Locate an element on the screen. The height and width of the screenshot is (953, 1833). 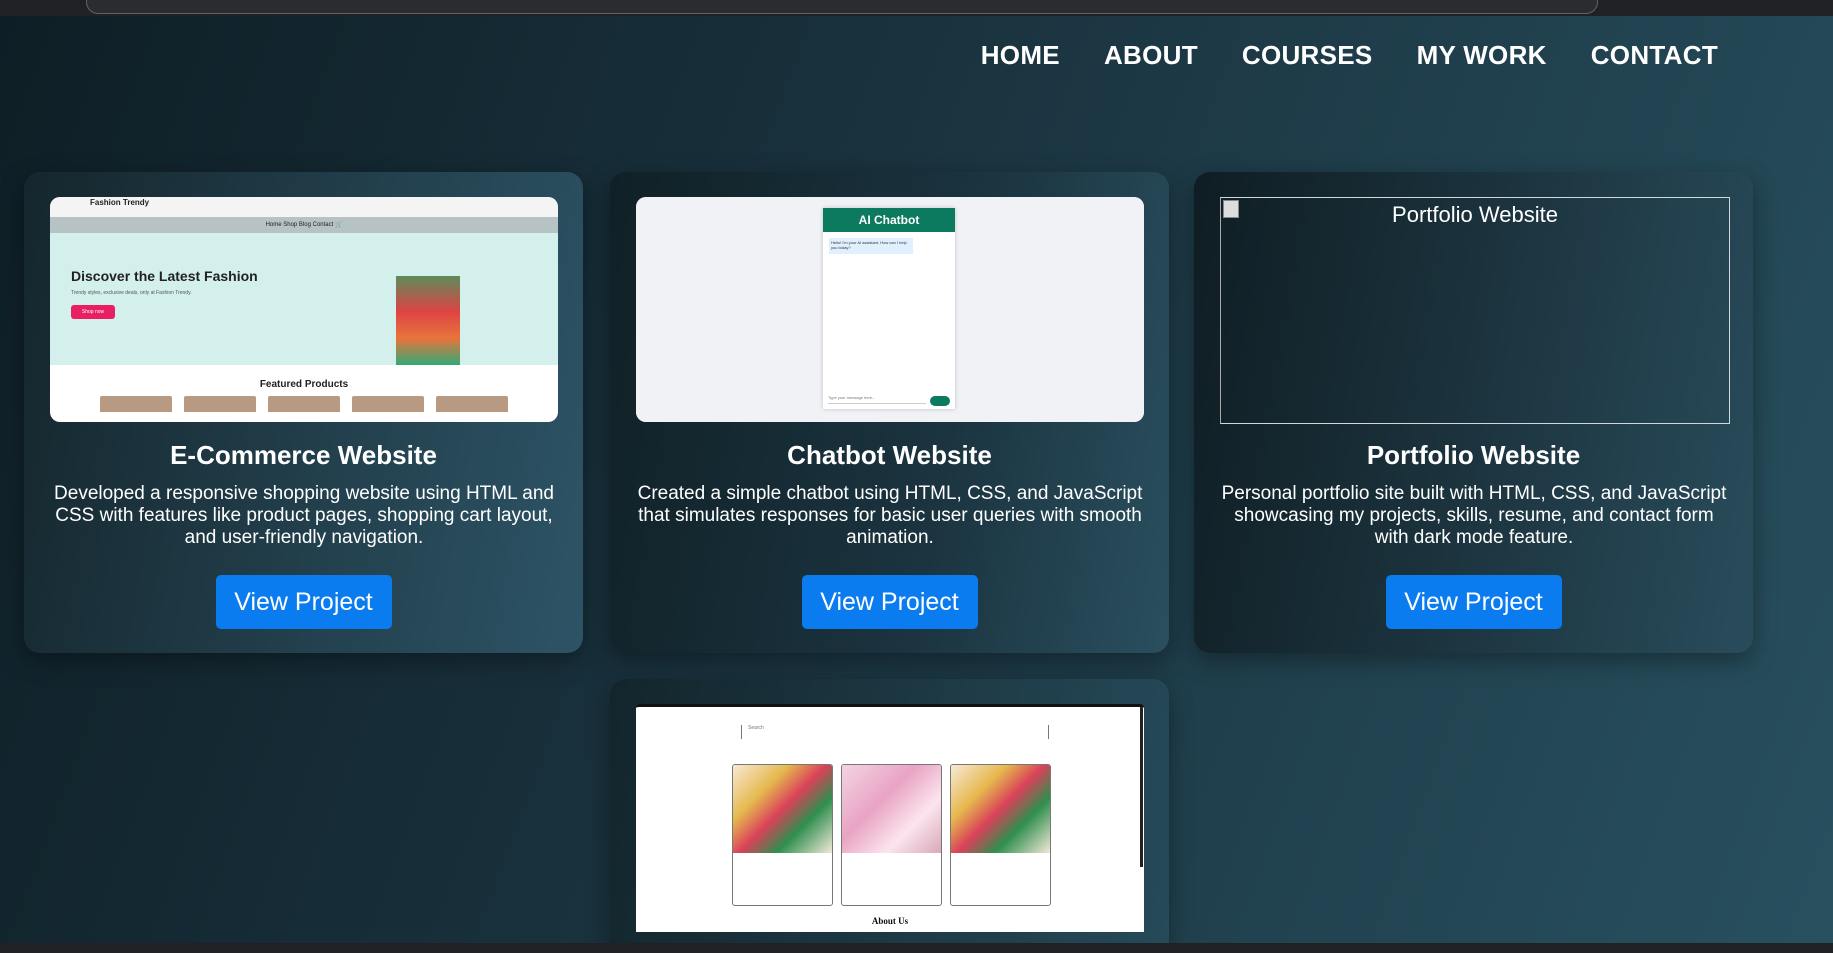
project-title: E-Commerce Website is located at coordinates (303, 455).